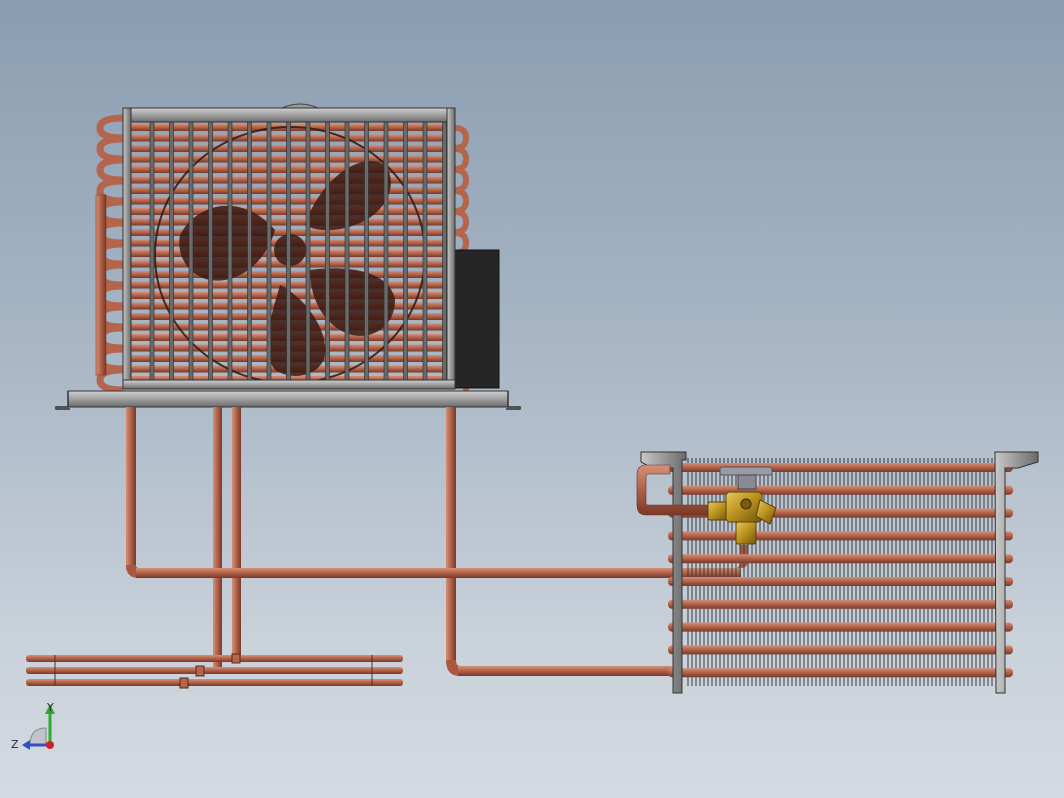  Describe the element at coordinates (15, 744) in the screenshot. I see `triad-z-label: Z` at that location.